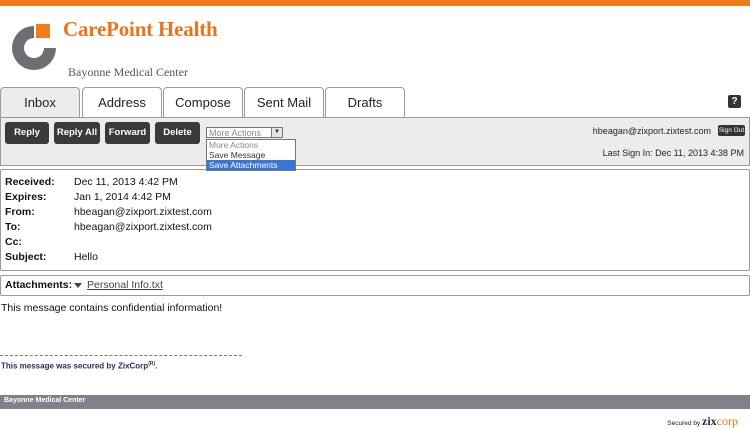 Image resolution: width=750 pixels, height=429 pixels. I want to click on brand-name: CarePoint Health, so click(140, 29).